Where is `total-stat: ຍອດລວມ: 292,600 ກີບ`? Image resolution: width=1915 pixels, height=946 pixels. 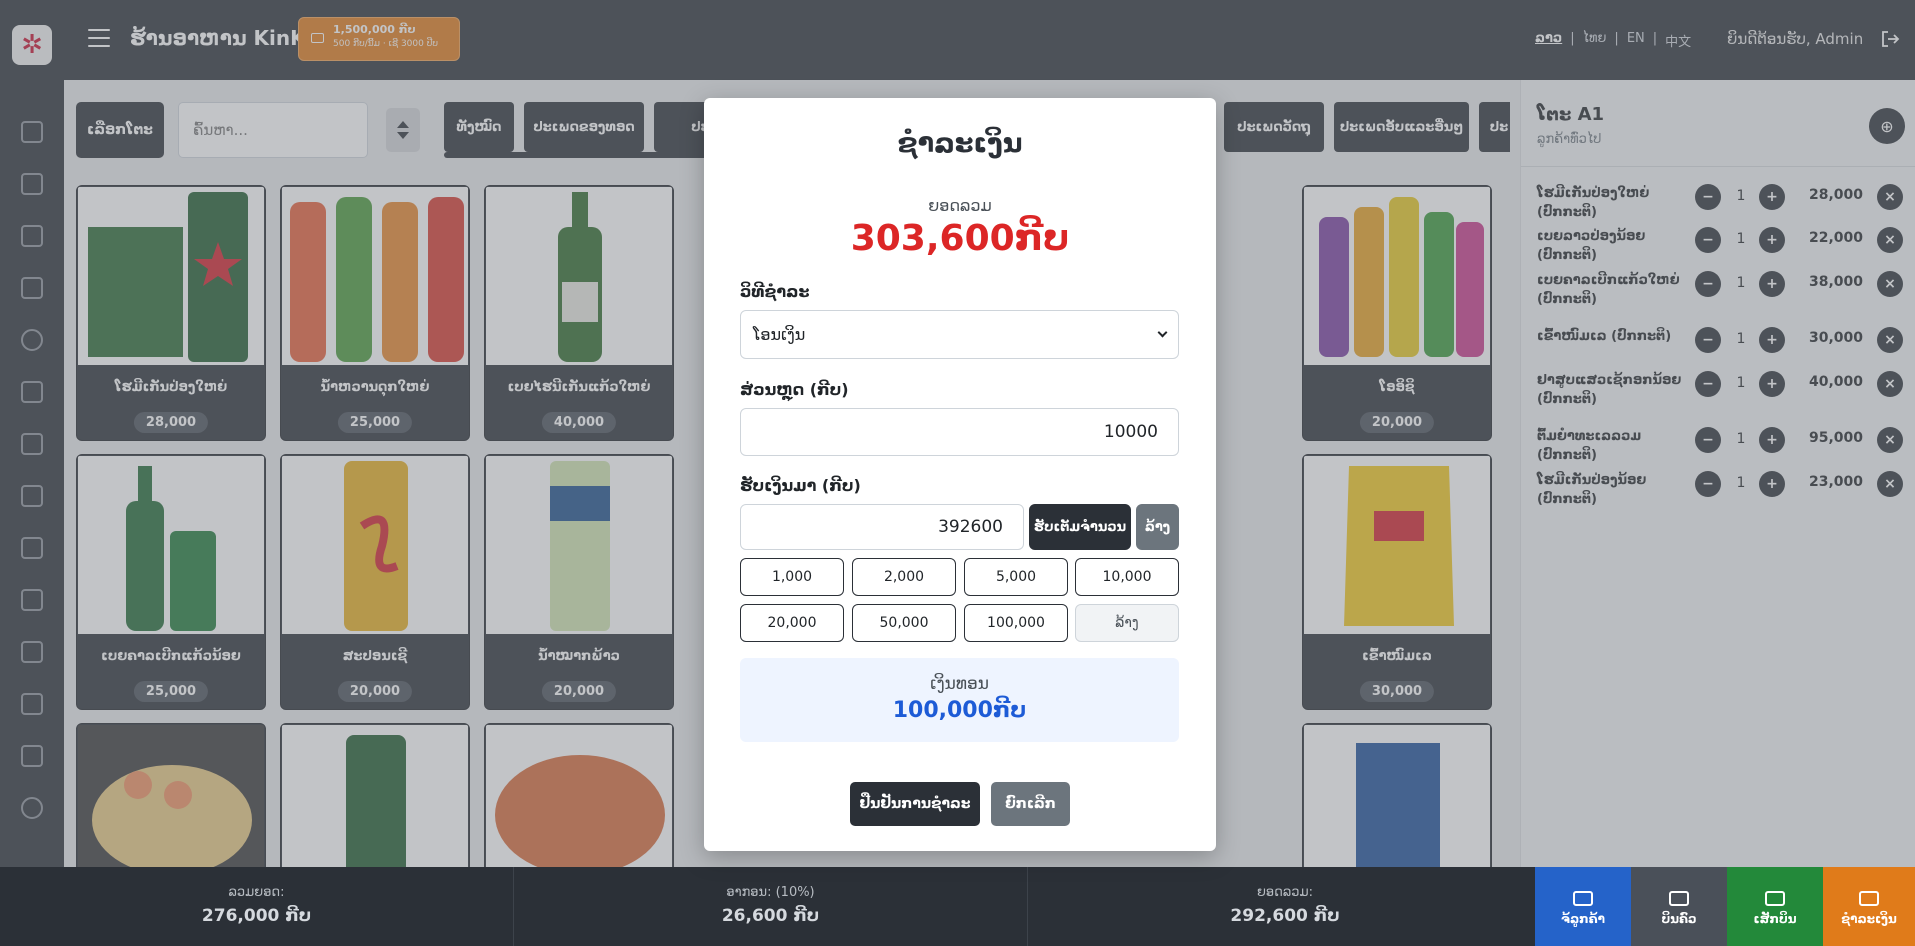 total-stat: ຍອດລວມ: 292,600 ກີບ is located at coordinates (1285, 906).